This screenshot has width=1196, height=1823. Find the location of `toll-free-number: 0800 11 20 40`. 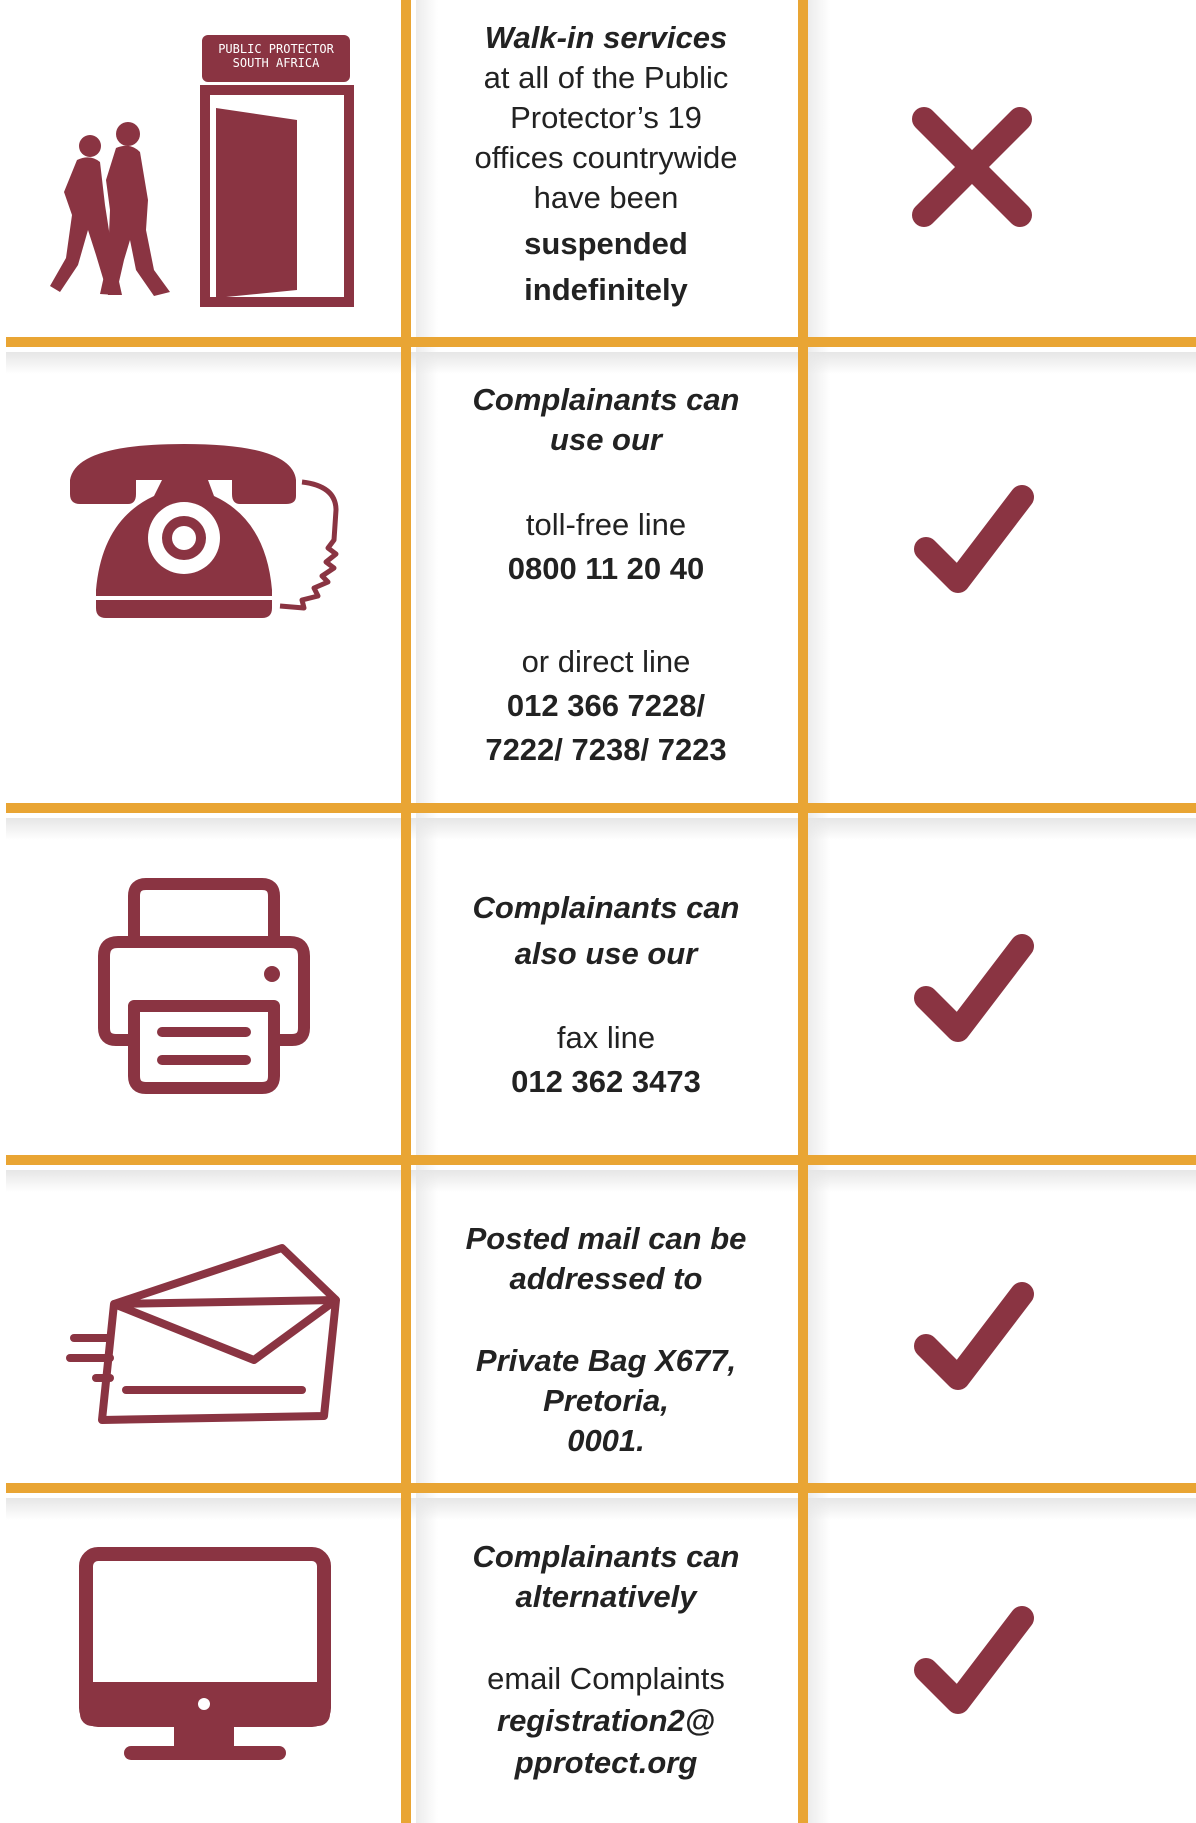

toll-free-number: 0800 11 20 40 is located at coordinates (606, 568).